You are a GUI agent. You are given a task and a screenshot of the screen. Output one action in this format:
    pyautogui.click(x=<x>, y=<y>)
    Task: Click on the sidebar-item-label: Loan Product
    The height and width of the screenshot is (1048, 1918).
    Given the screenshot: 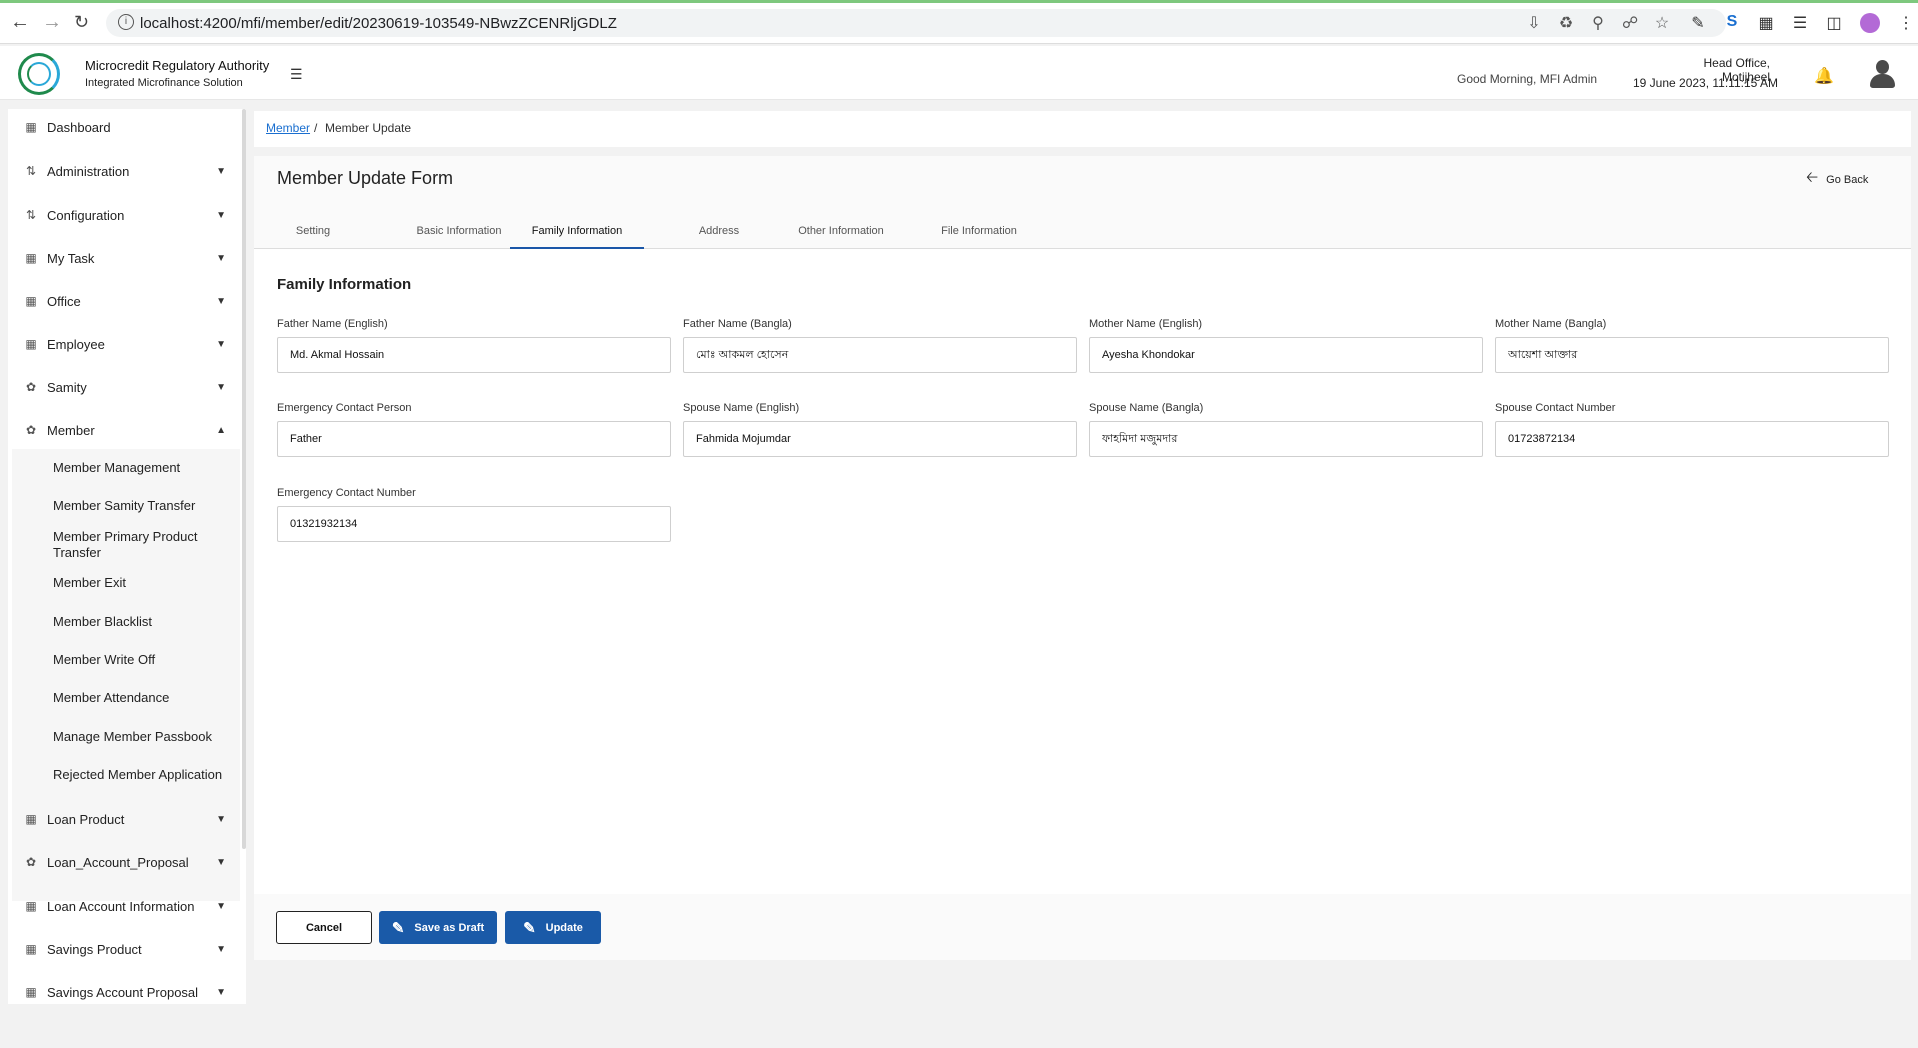 What is the action you would take?
    pyautogui.click(x=86, y=819)
    